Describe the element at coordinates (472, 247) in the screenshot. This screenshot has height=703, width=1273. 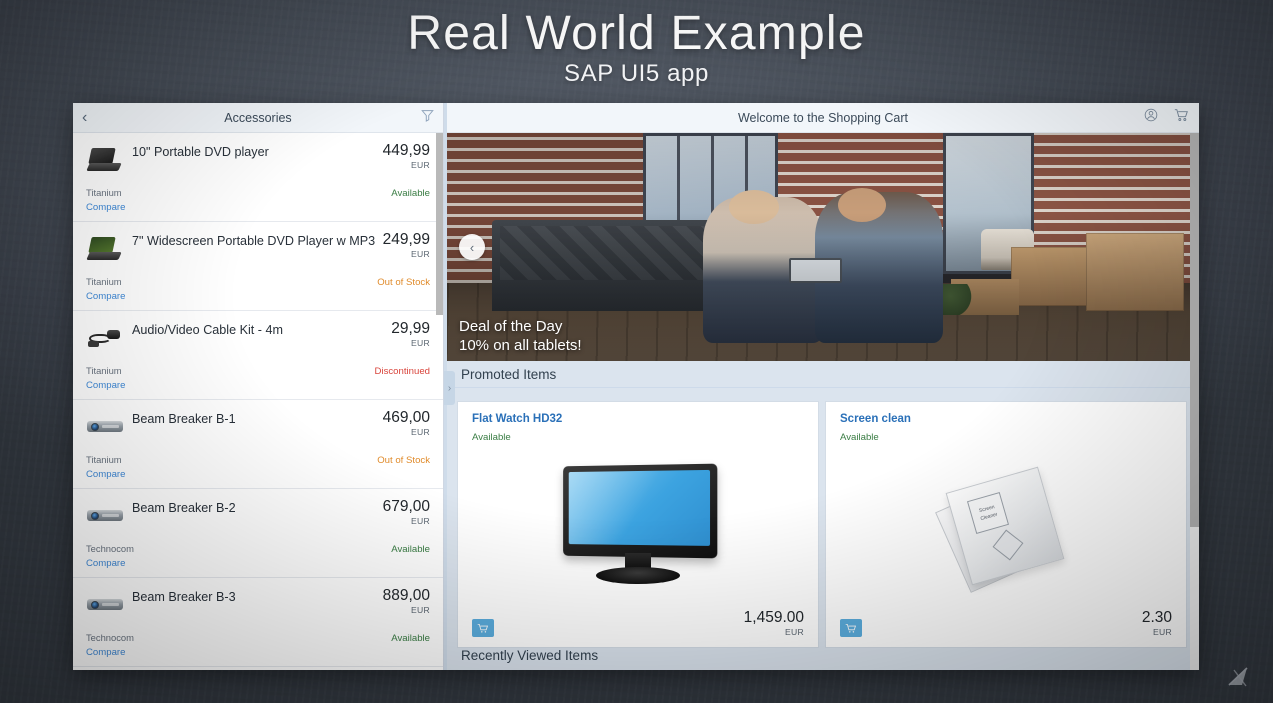
I see `carousel-prev-button: ‹` at that location.